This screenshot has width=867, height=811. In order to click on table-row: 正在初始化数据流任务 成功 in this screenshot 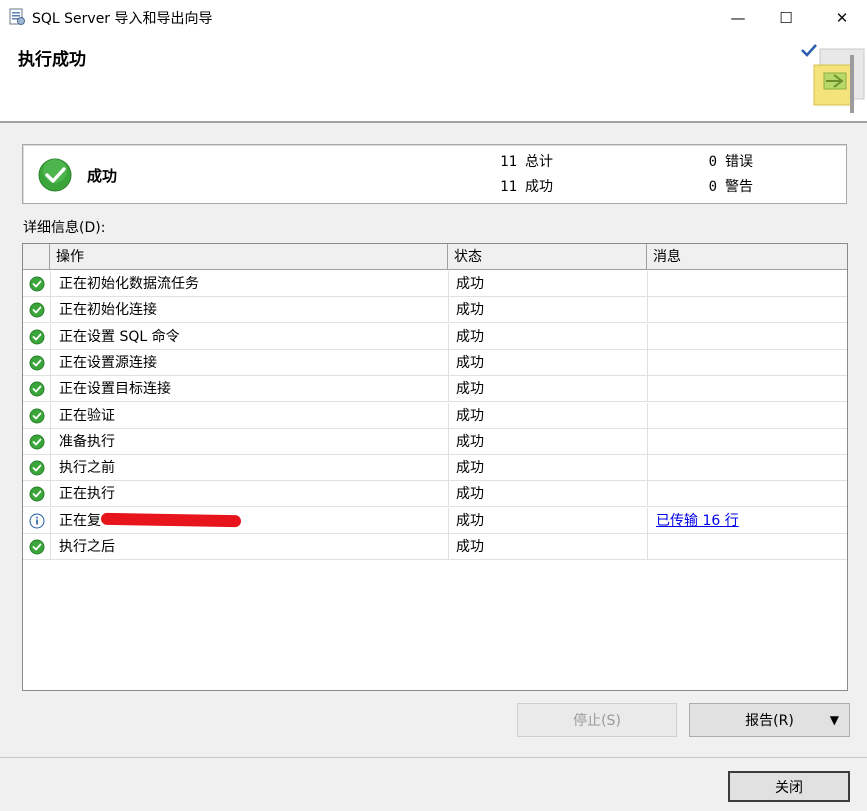, I will do `click(435, 284)`.